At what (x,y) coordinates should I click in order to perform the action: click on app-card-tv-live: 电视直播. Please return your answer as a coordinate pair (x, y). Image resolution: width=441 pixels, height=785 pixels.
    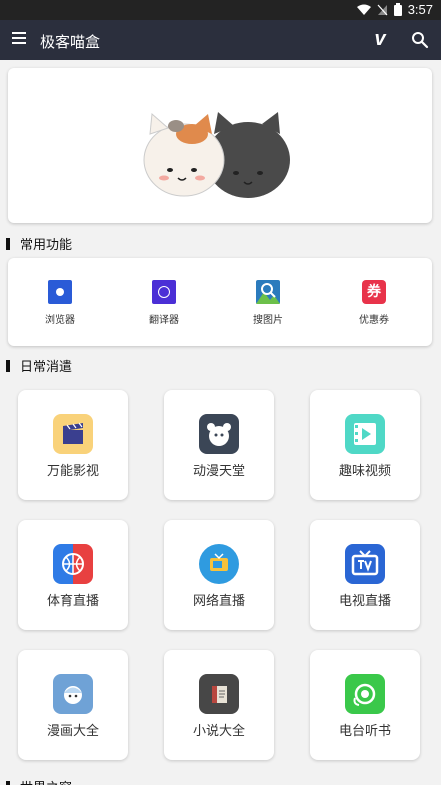
    Looking at the image, I should click on (365, 575).